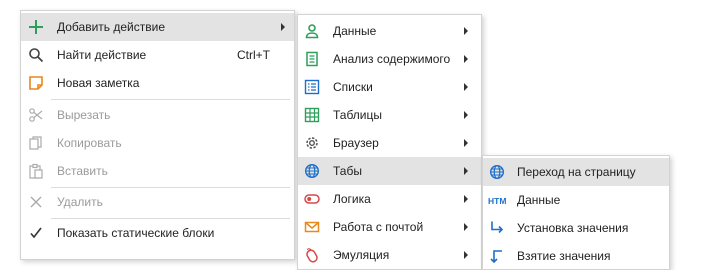 The height and width of the screenshot is (270, 726). I want to click on menu-separator, so click(170, 99).